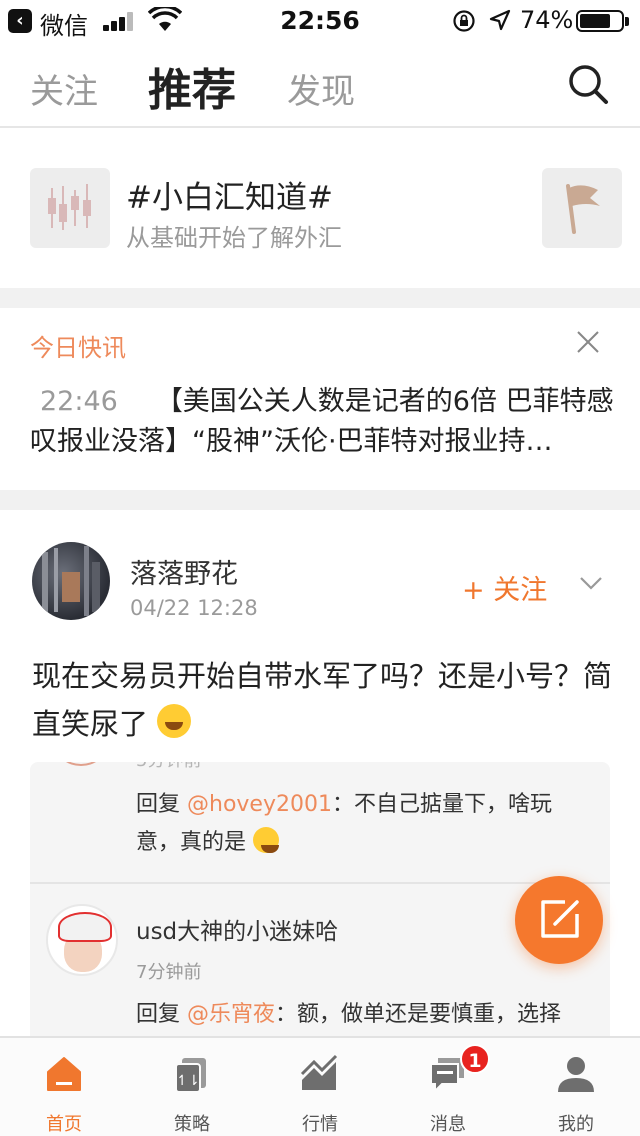  I want to click on post-time: 04/22 12:28, so click(194, 608).